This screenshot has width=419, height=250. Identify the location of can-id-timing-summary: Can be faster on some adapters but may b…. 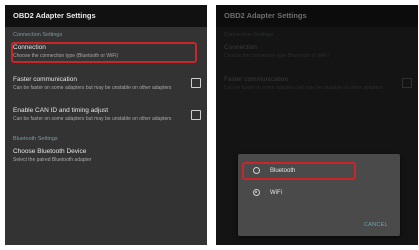
(92, 119).